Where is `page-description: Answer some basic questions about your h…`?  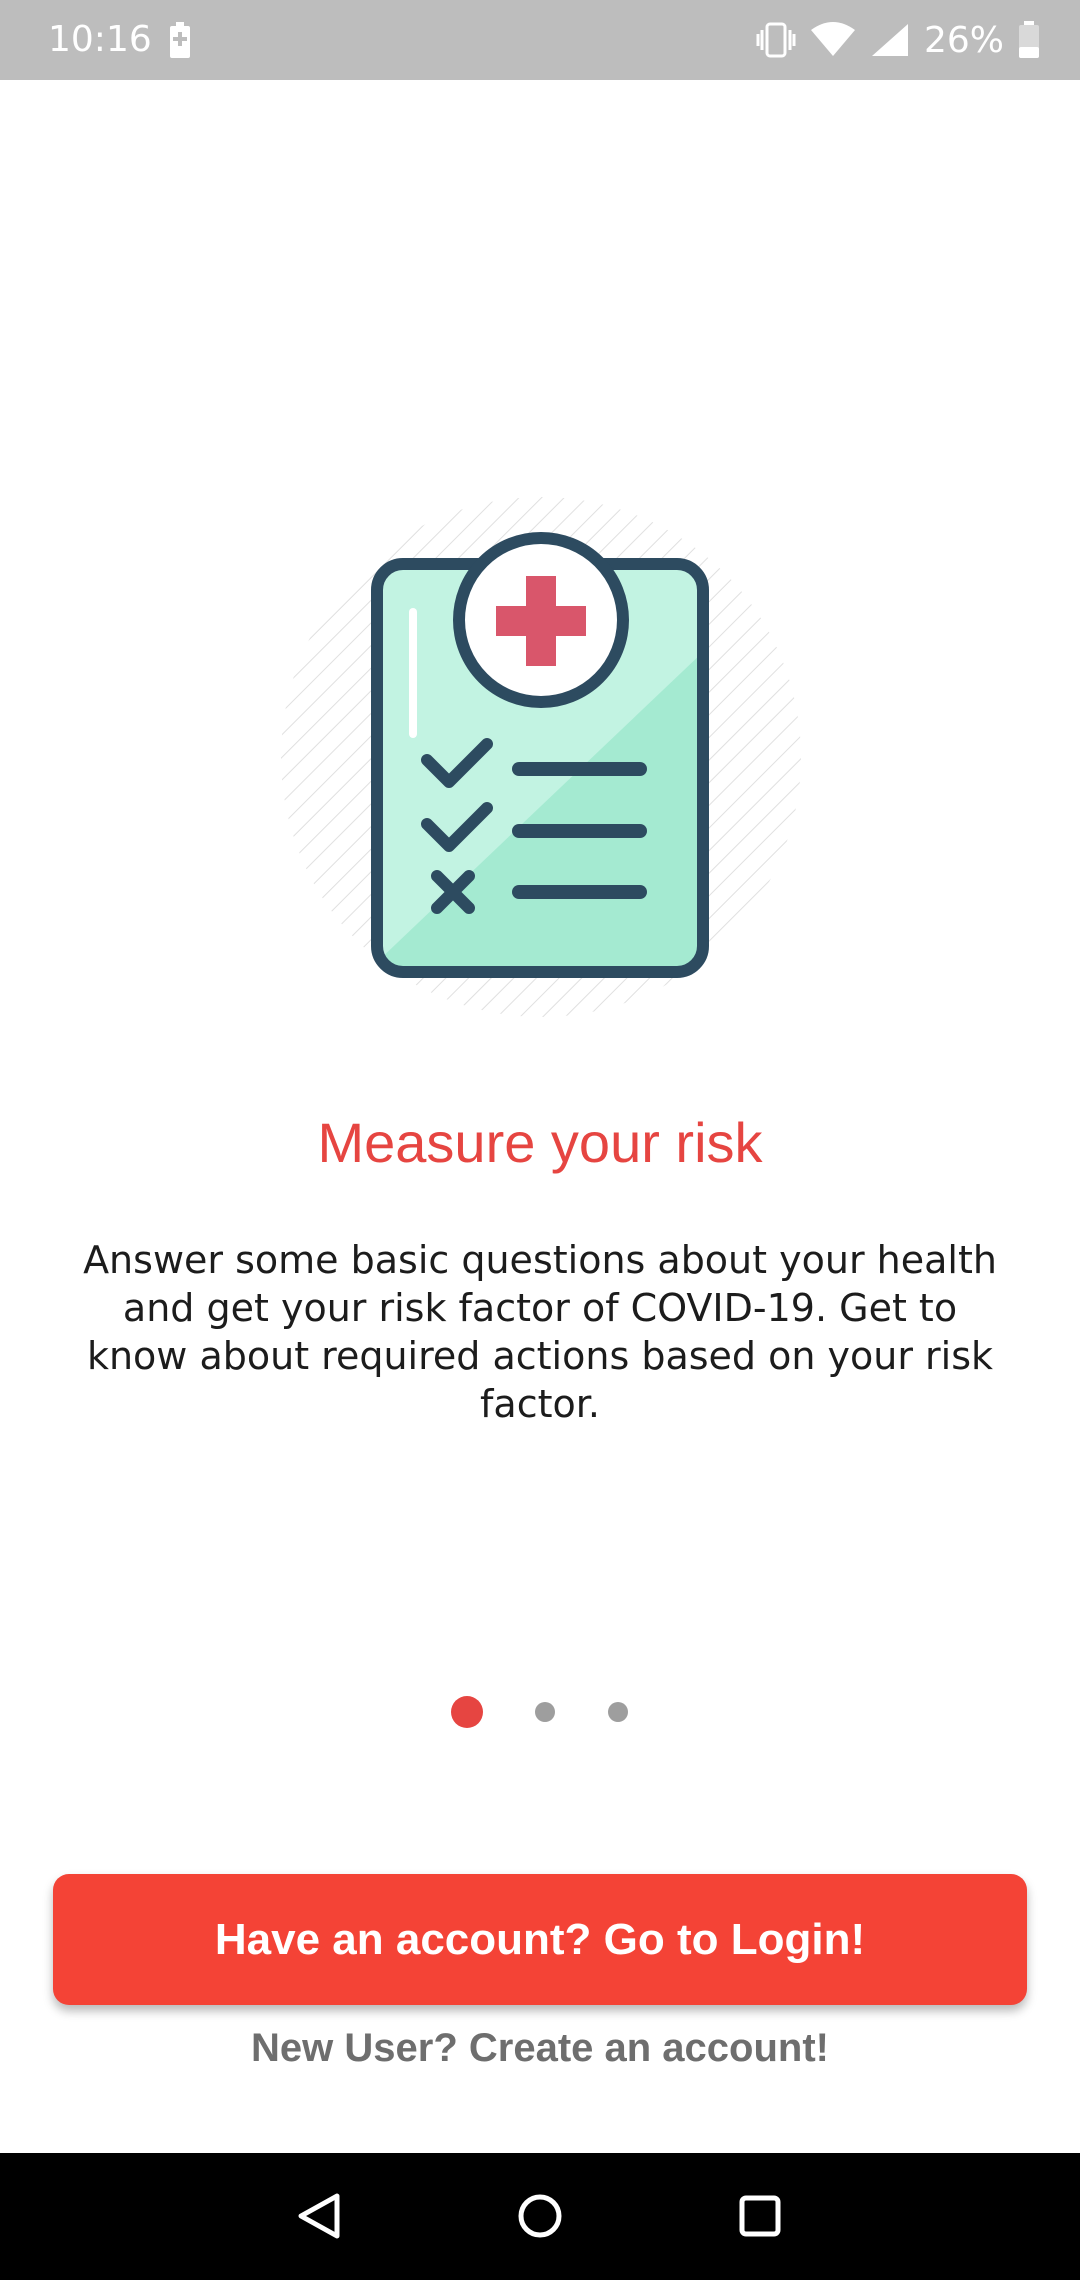 page-description: Answer some basic questions about your h… is located at coordinates (540, 1332).